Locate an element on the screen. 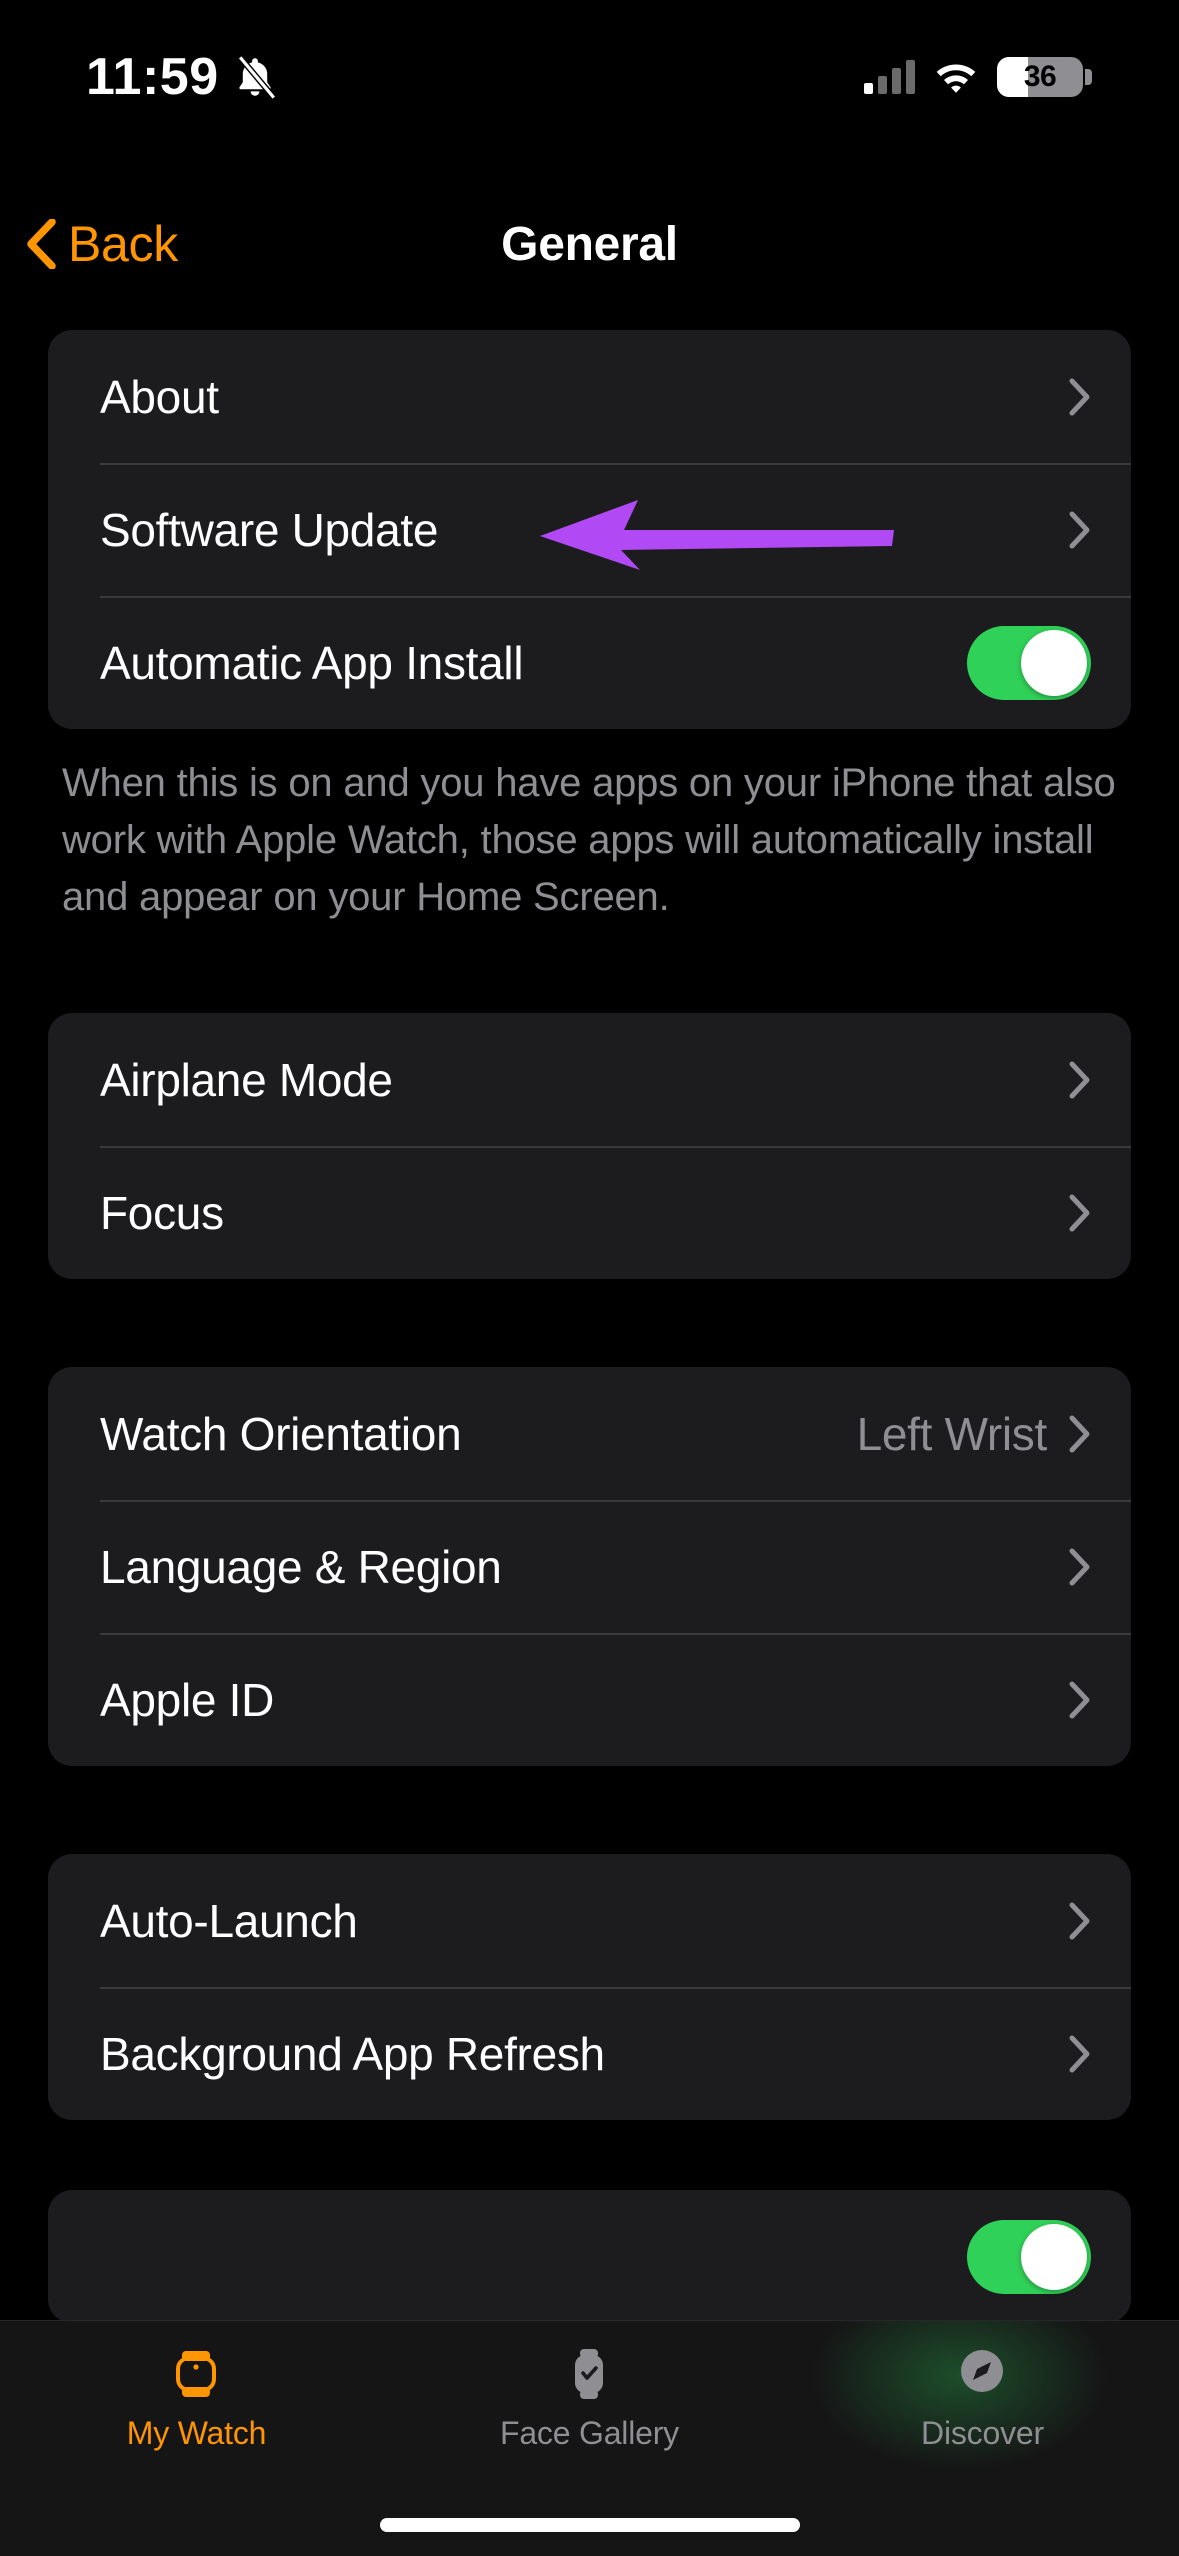  settings-group-connectivity: Airplane Mode Focus is located at coordinates (589, 1146).